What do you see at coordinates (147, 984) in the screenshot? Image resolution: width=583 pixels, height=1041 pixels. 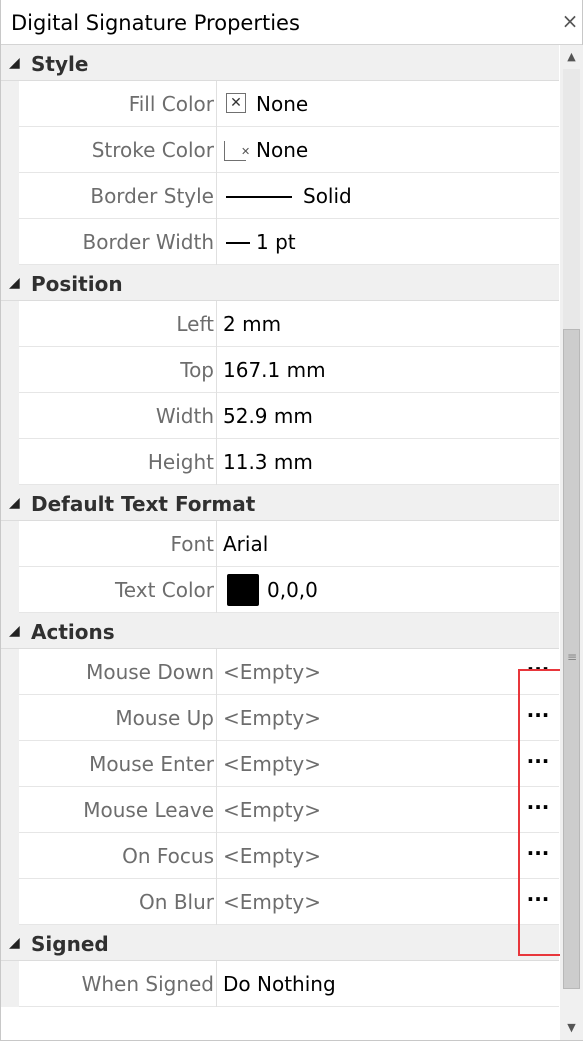 I see `property-name: When Signed` at bounding box center [147, 984].